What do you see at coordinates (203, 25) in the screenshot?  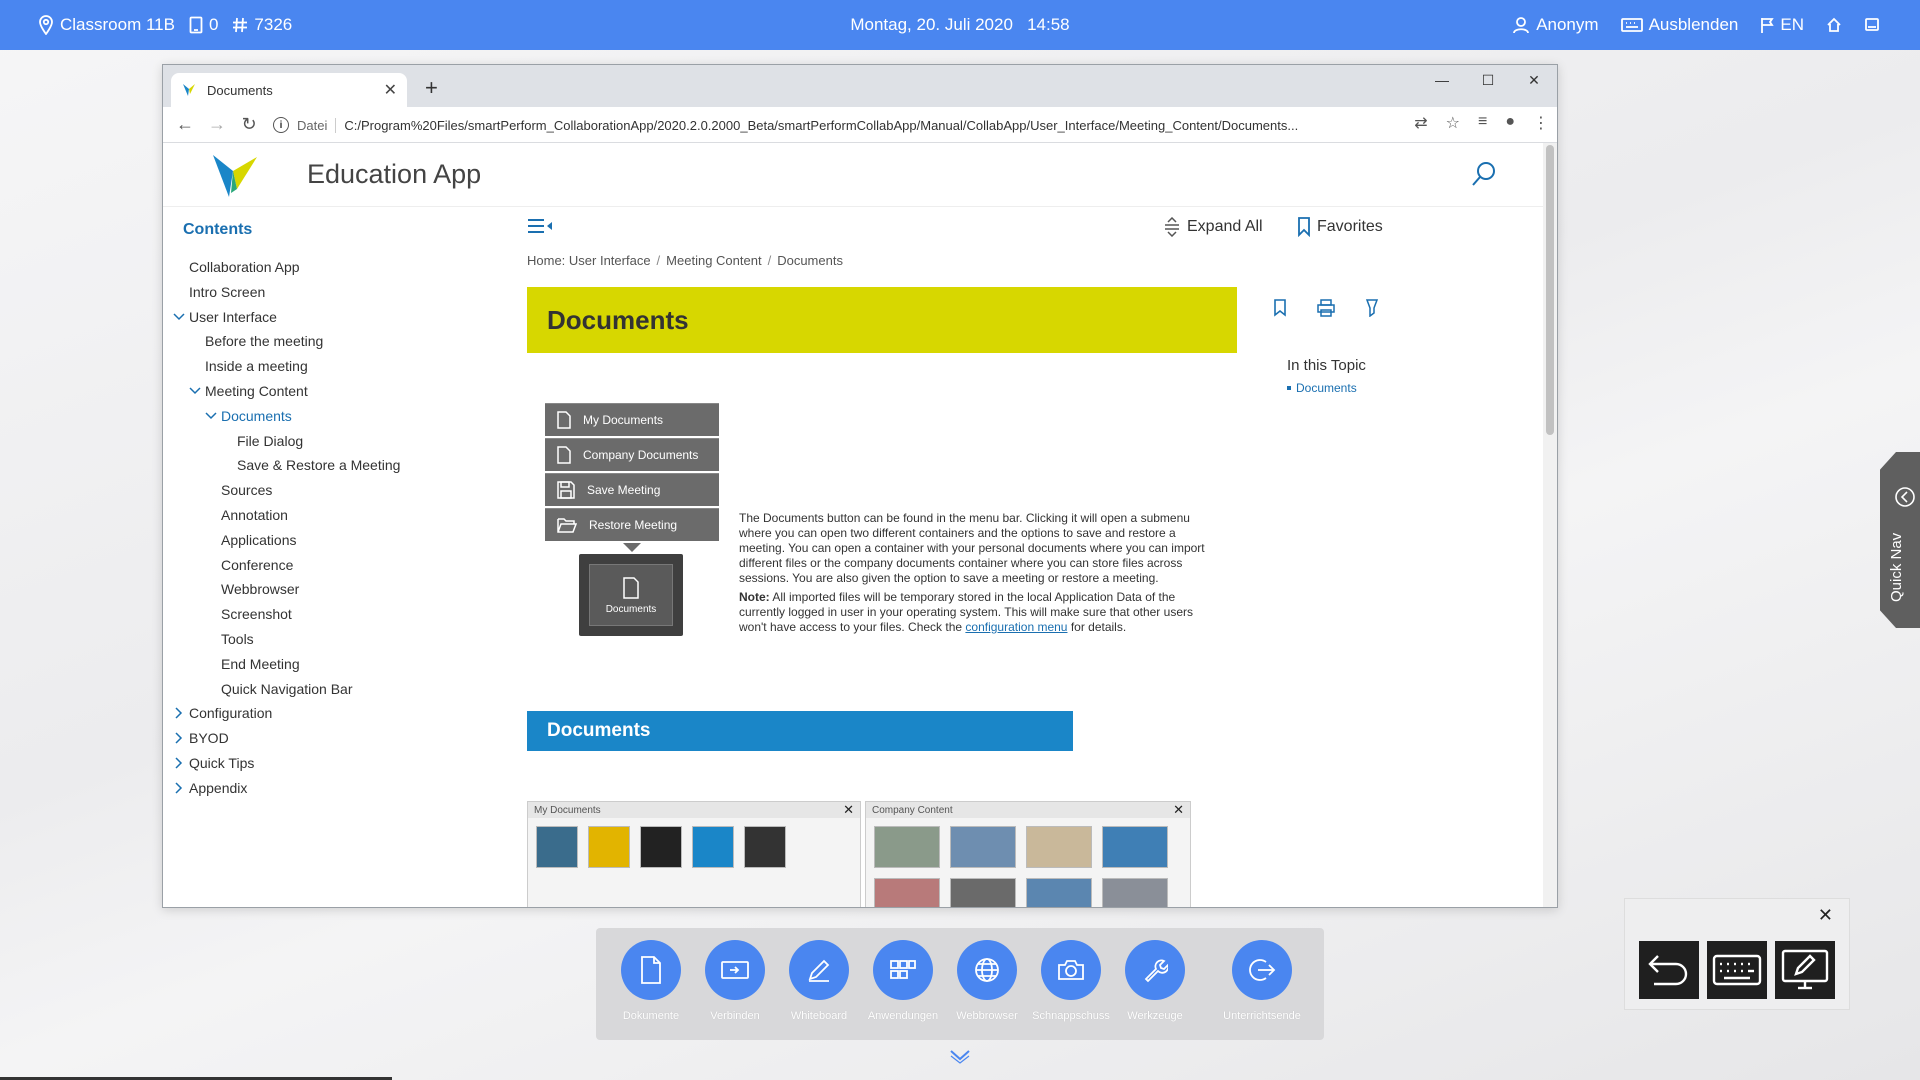 I see `screen-counter: 0` at bounding box center [203, 25].